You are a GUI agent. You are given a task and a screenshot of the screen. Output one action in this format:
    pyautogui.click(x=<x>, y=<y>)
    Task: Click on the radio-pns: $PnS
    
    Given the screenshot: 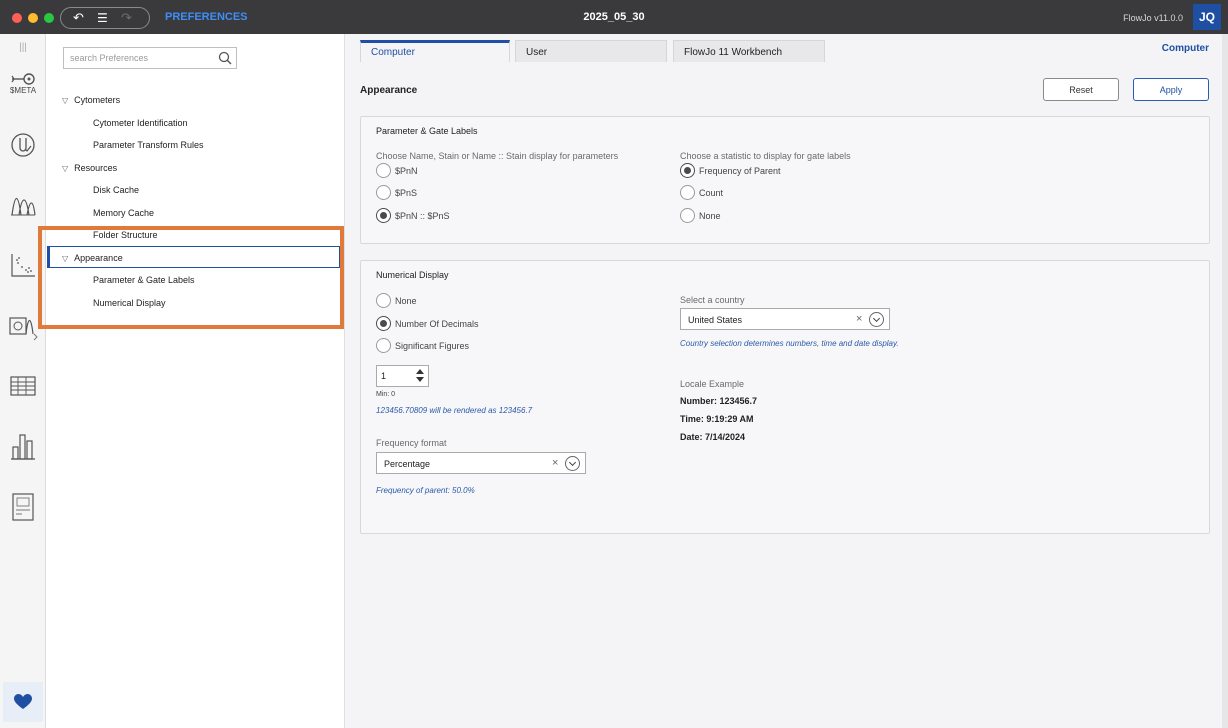 What is the action you would take?
    pyautogui.click(x=396, y=192)
    